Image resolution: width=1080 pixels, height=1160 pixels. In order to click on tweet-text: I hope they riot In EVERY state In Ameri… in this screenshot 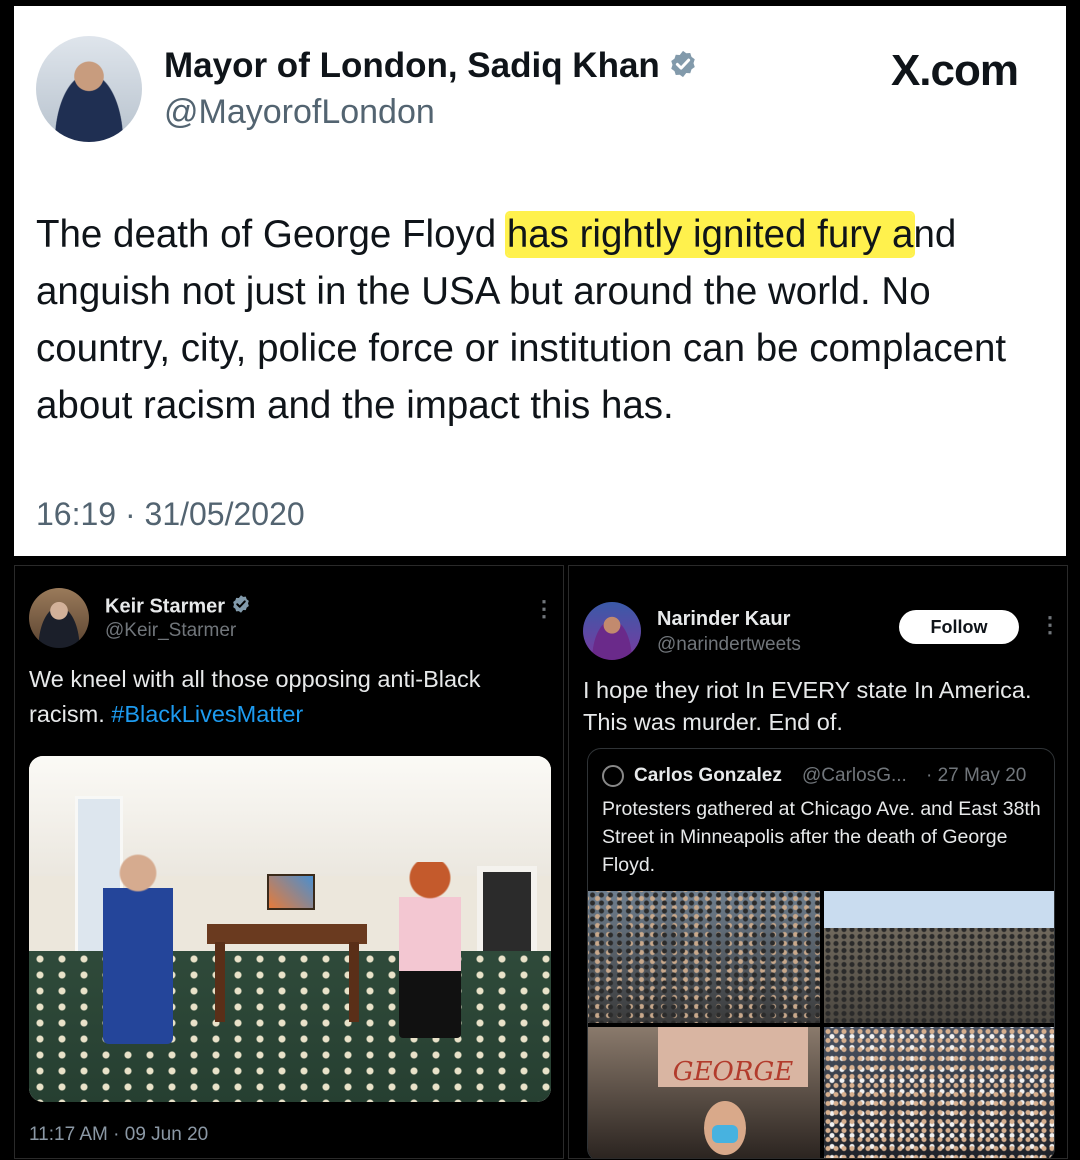, I will do `click(807, 706)`.